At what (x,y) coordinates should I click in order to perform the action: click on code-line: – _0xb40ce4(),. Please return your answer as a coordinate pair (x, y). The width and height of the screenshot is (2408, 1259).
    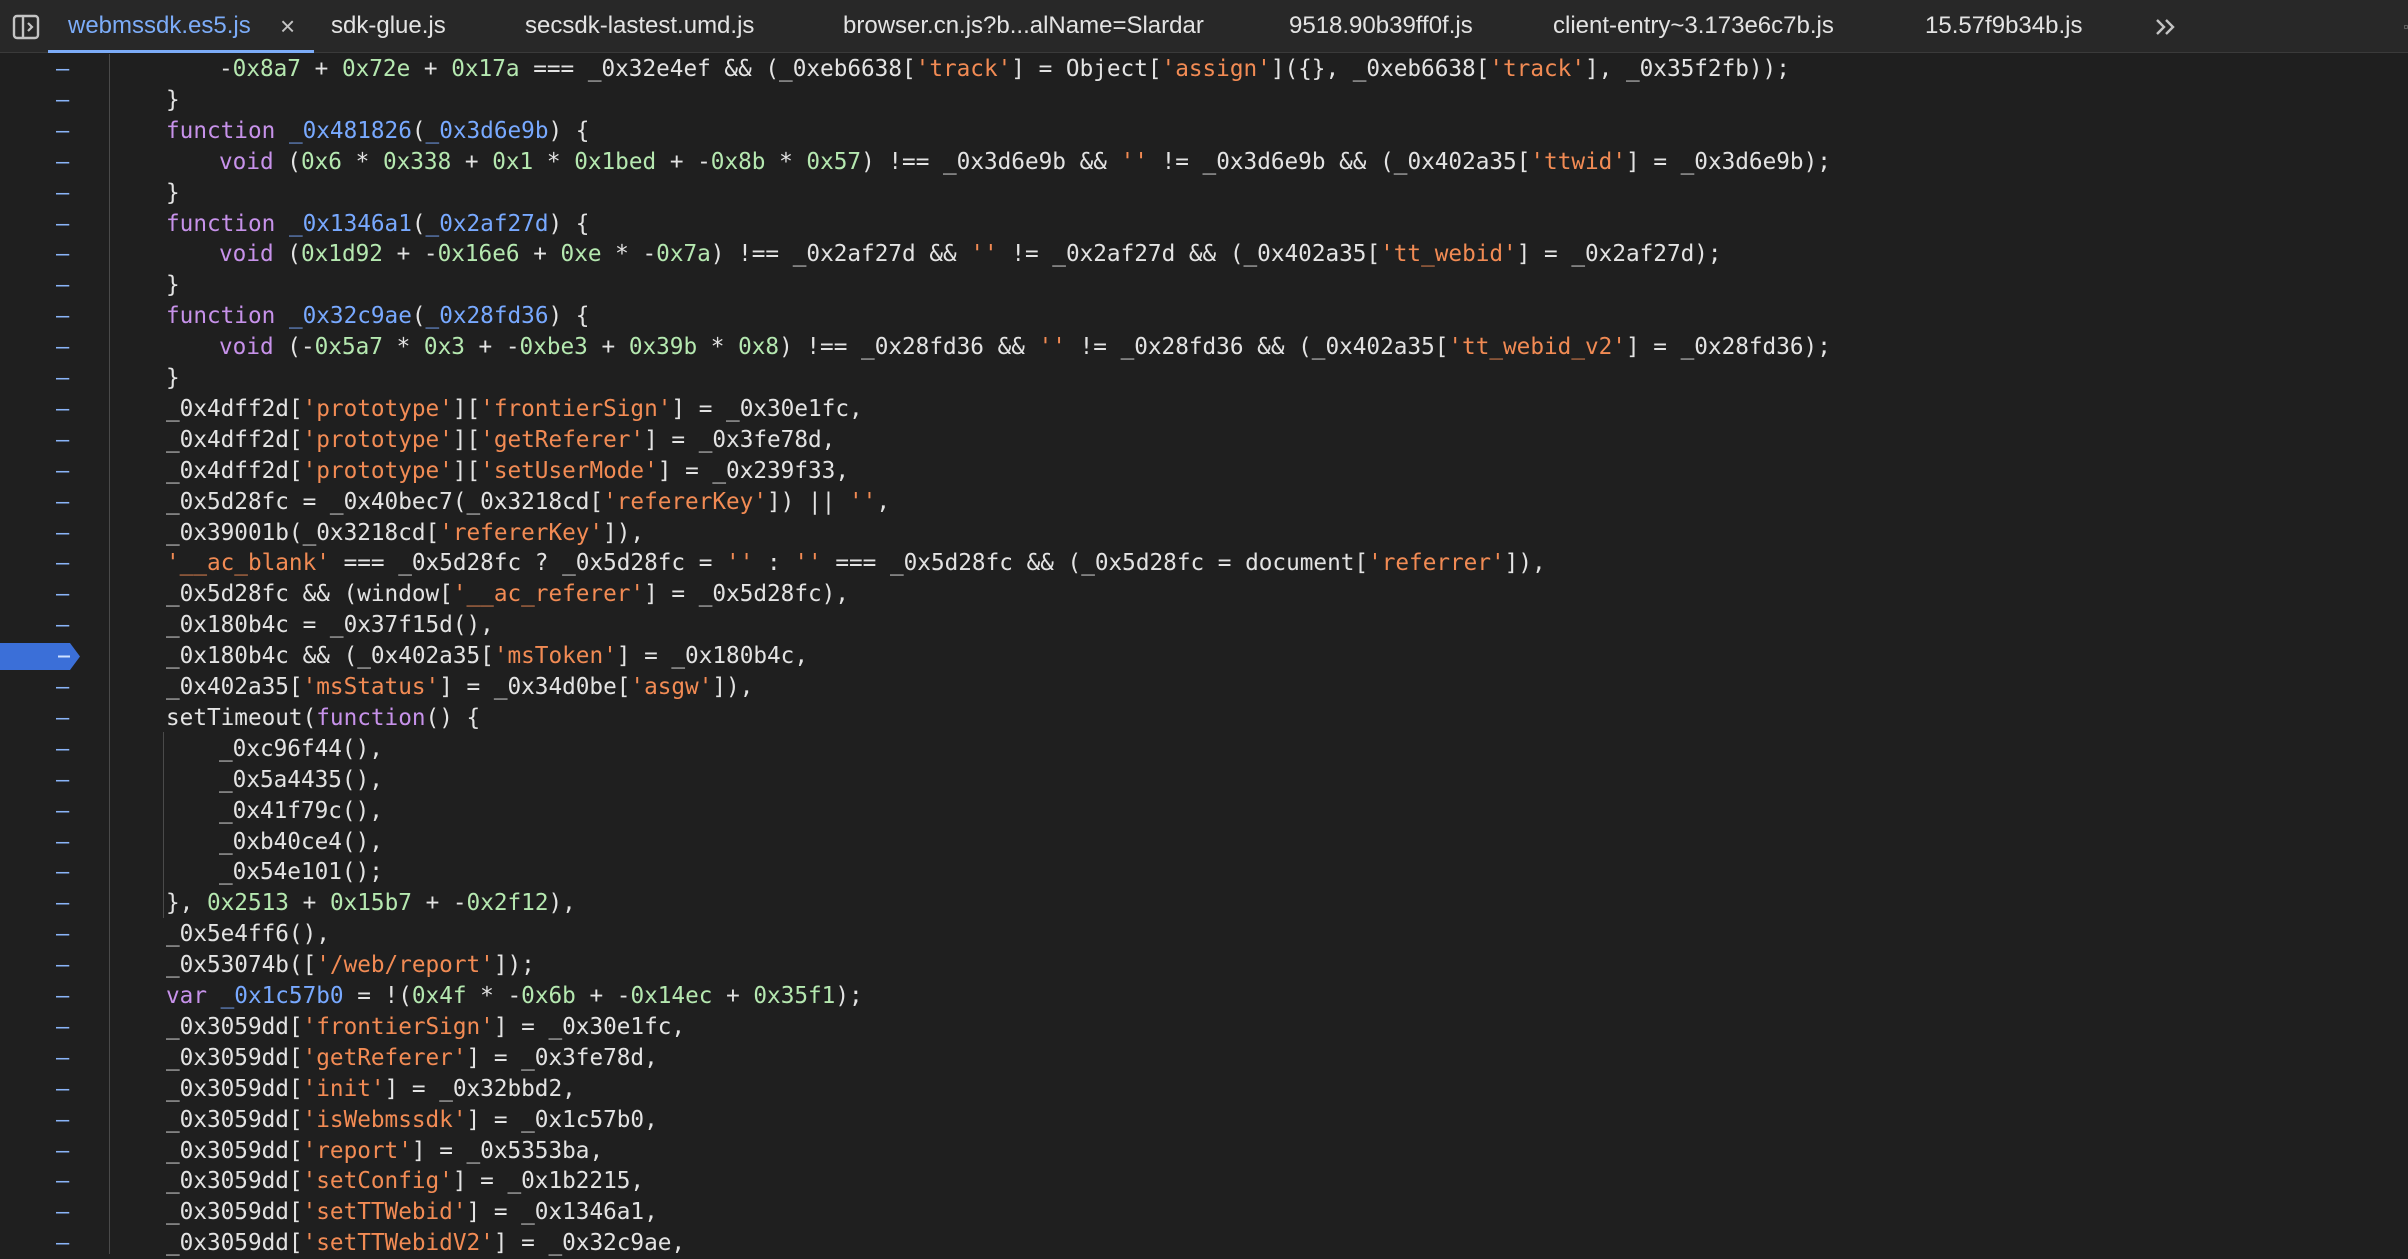
    Looking at the image, I should click on (1204, 842).